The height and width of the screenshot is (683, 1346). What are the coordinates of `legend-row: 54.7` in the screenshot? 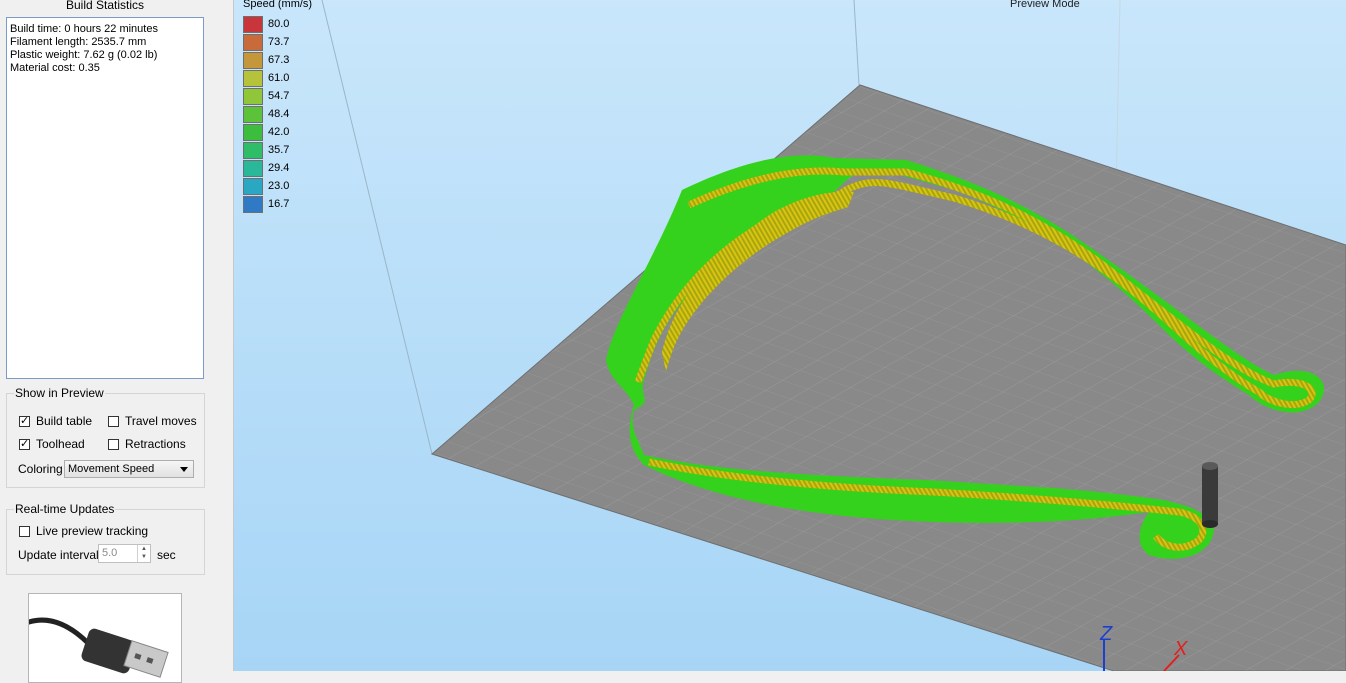 It's located at (266, 96).